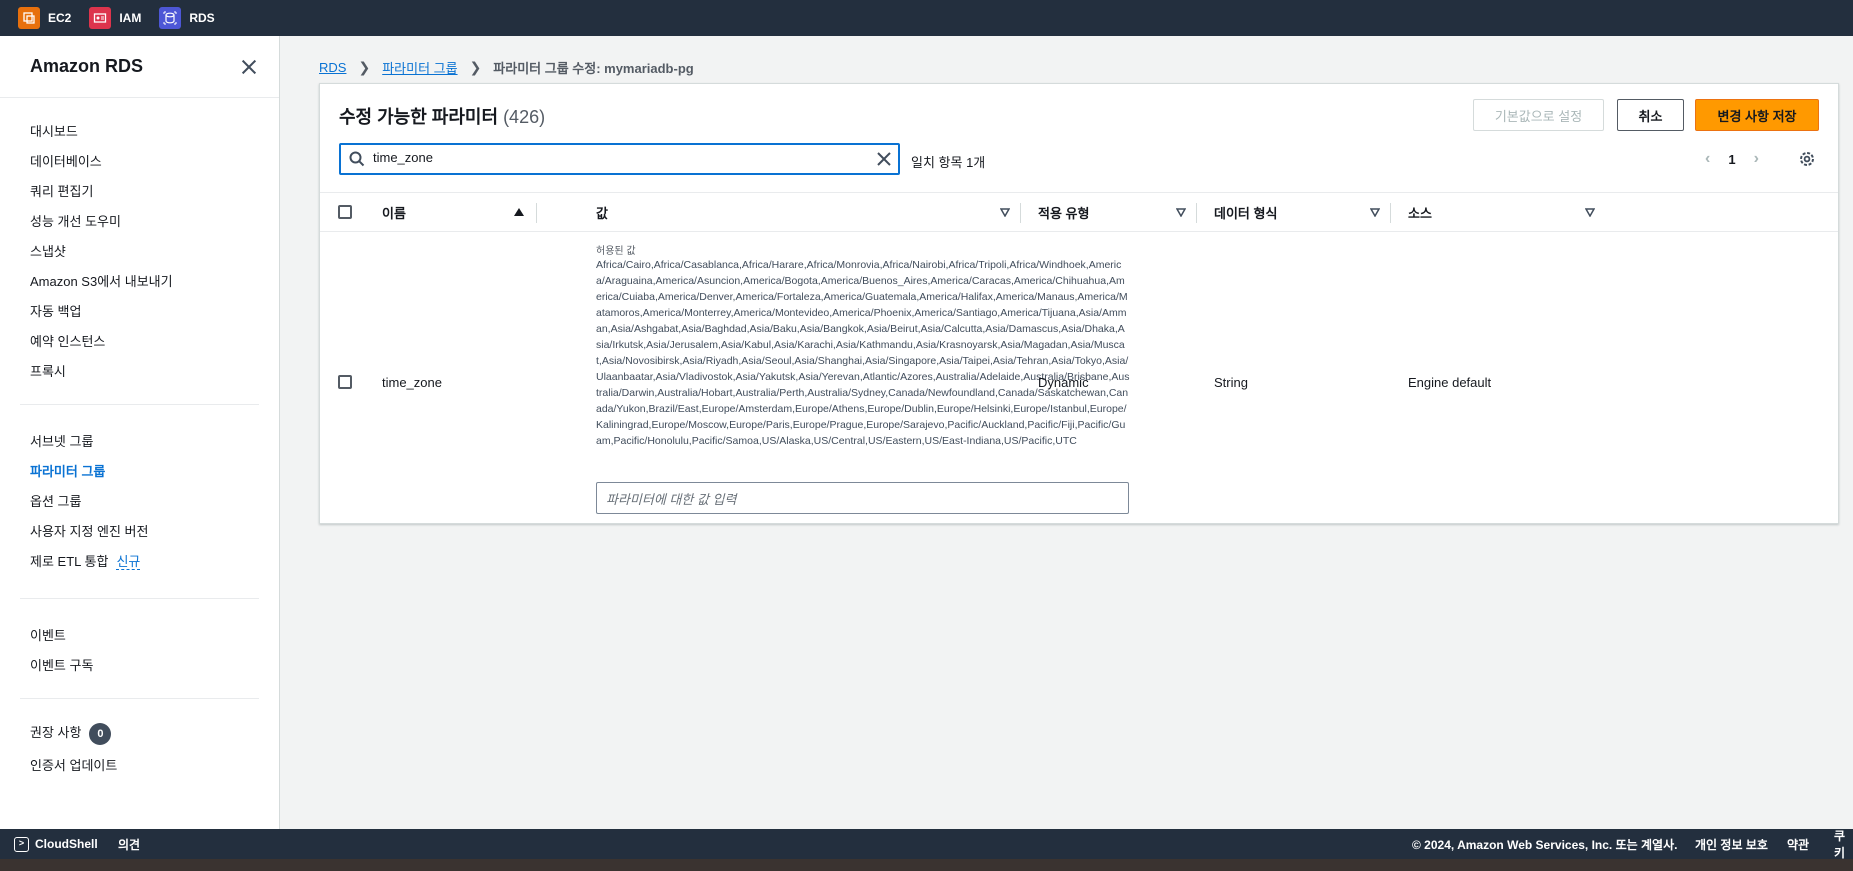  Describe the element at coordinates (1063, 382) in the screenshot. I see `apply-type: Dynamic` at that location.